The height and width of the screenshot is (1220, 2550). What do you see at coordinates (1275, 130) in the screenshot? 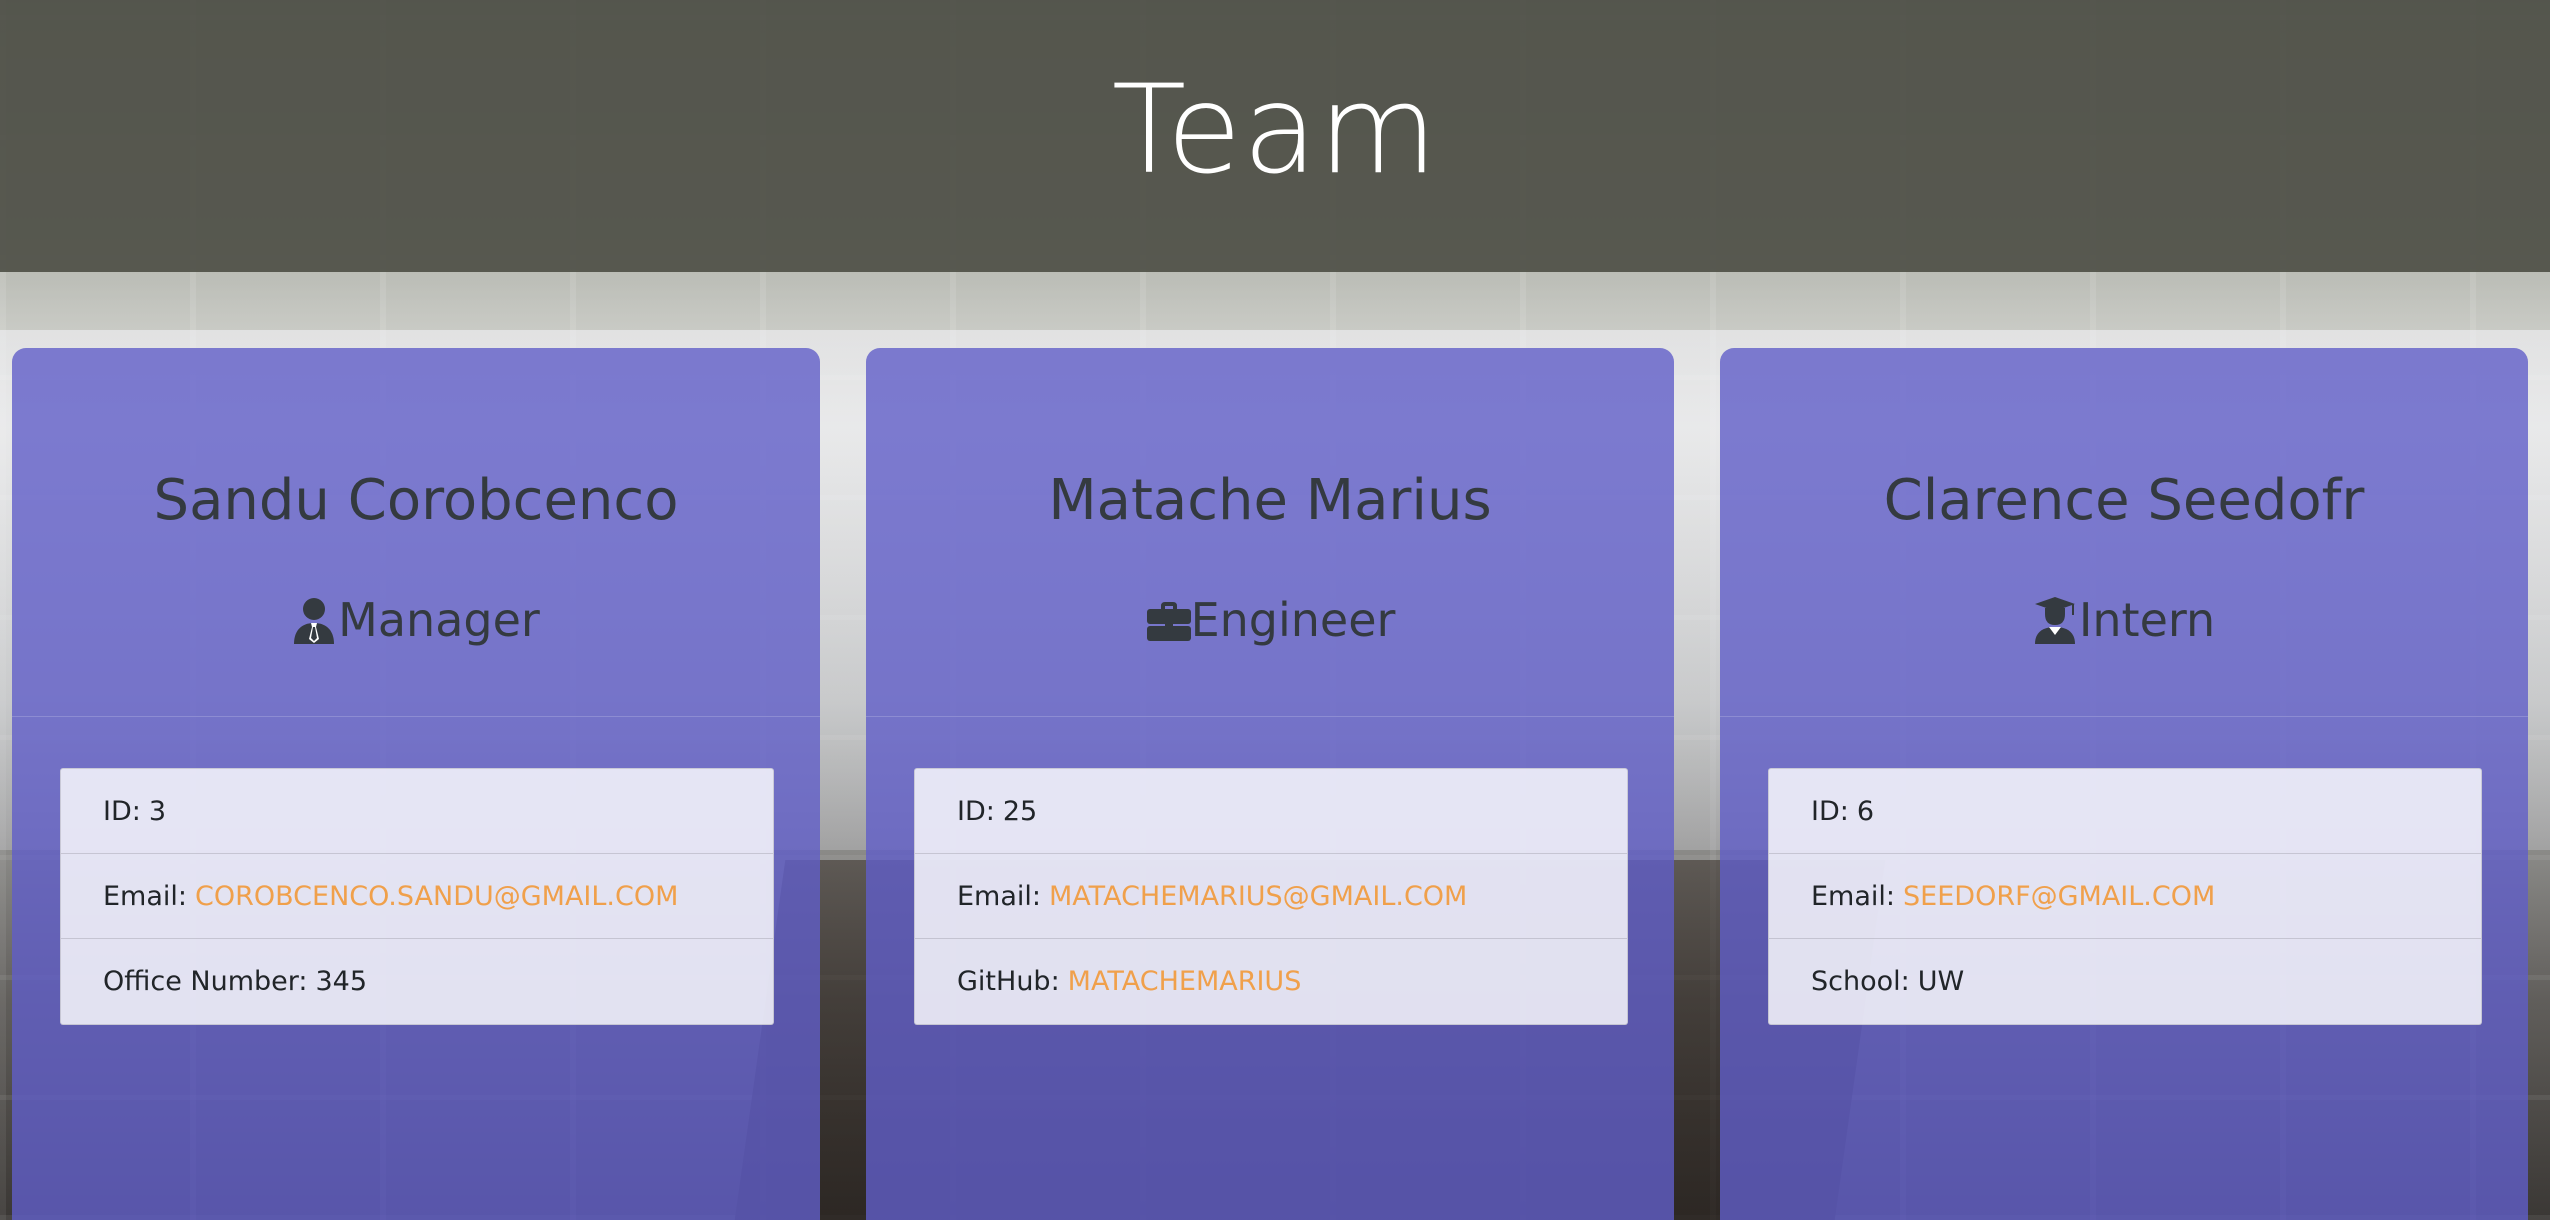
I see `page-title: Team` at bounding box center [1275, 130].